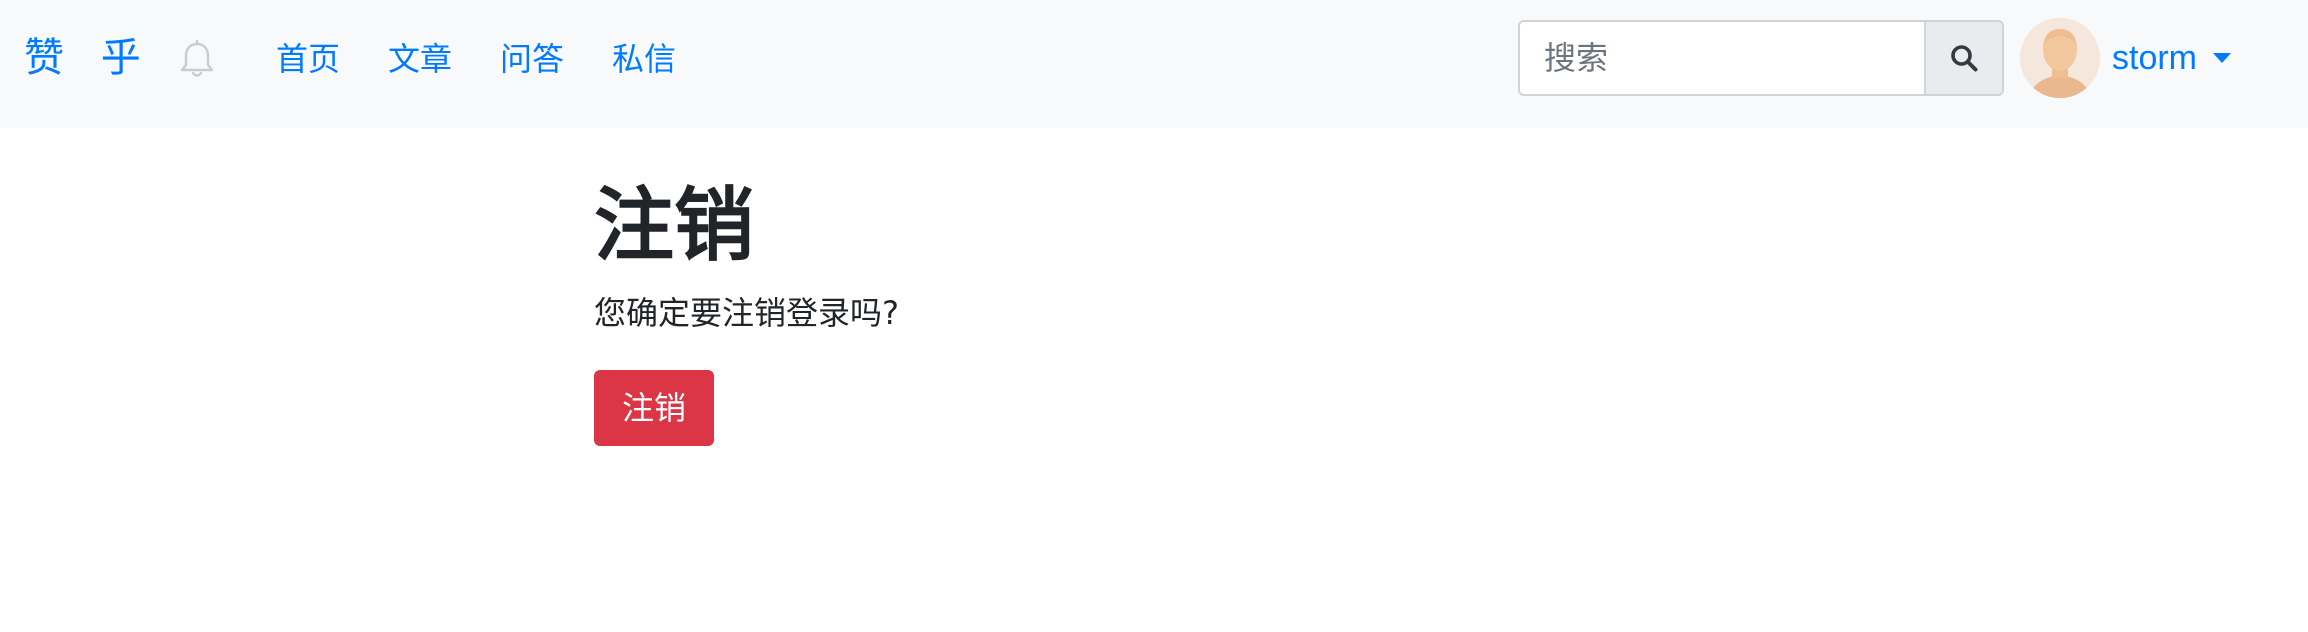 The height and width of the screenshot is (632, 2308). I want to click on search-button, so click(1964, 58).